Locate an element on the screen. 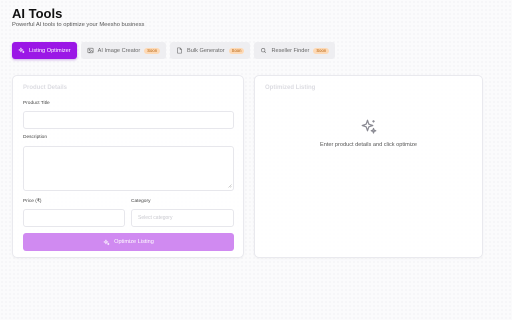  tab-ai-image-creator: AI Image Creator Soon is located at coordinates (123, 50).